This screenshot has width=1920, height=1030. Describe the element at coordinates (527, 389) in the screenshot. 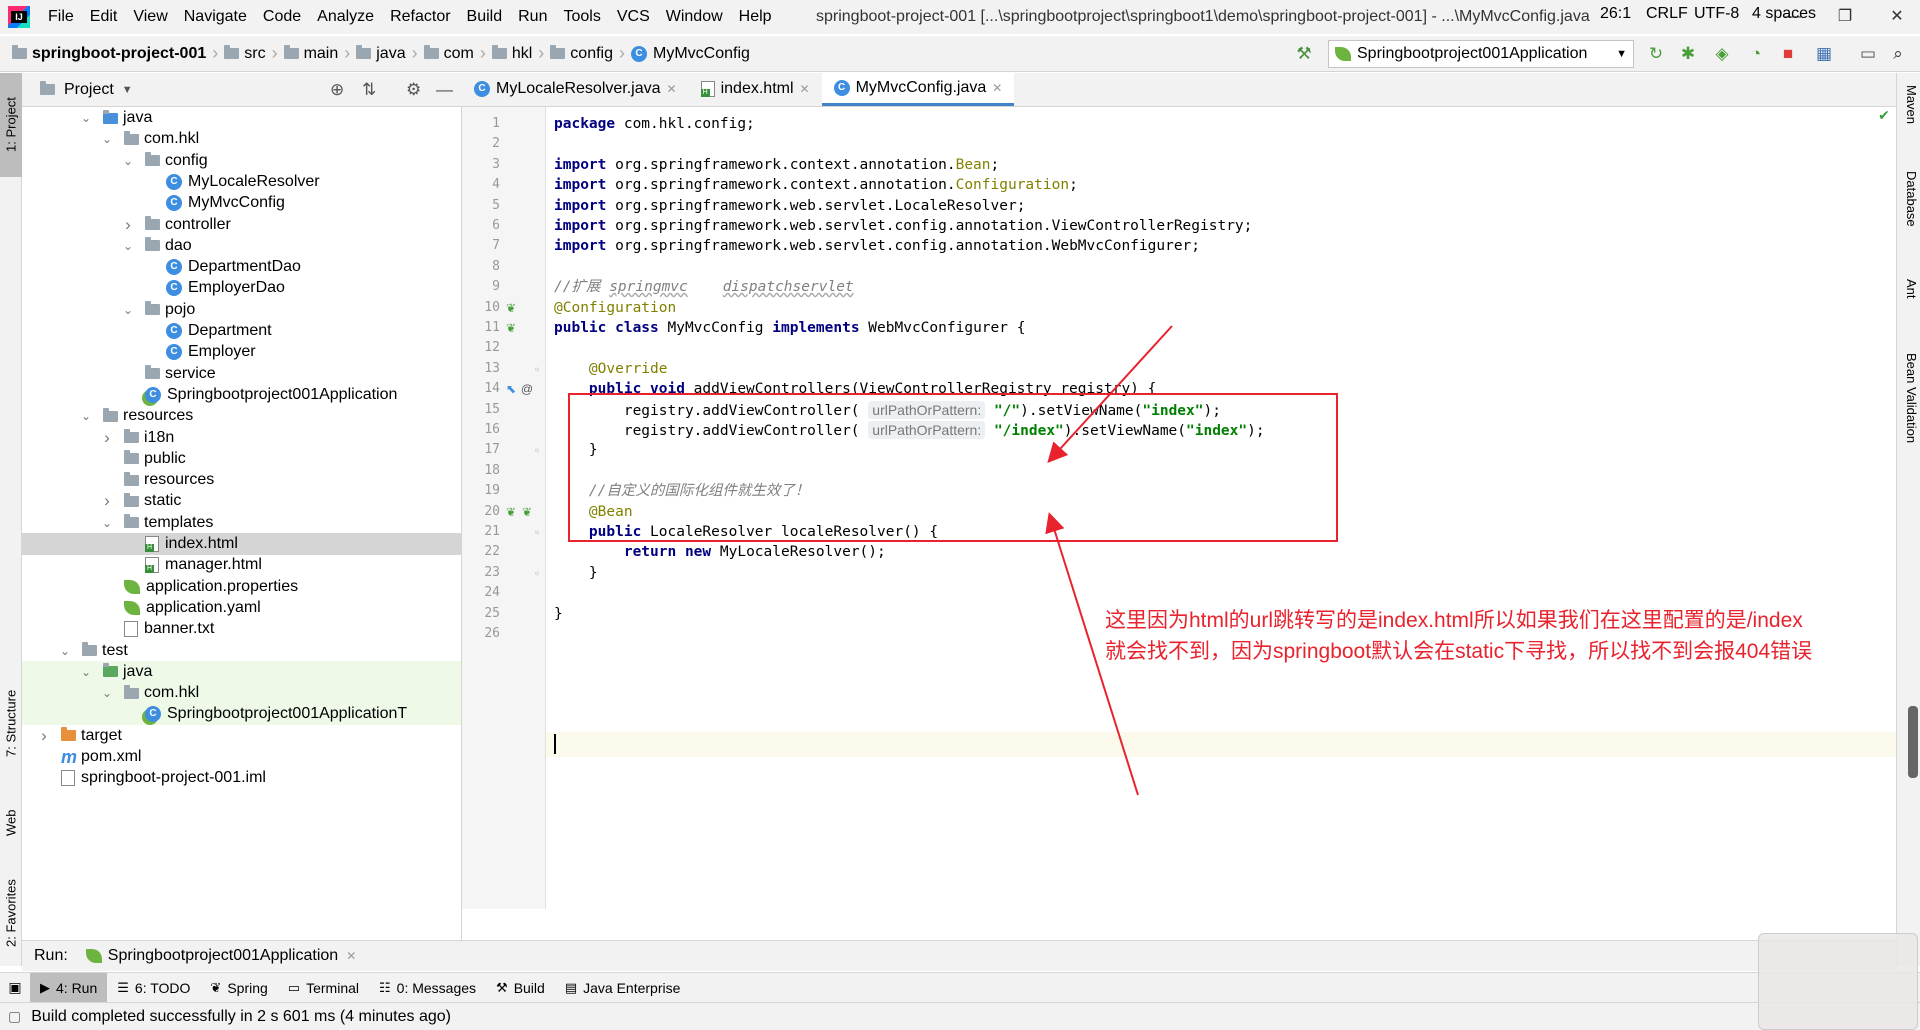

I see `annotation-gutter-icon: @` at that location.